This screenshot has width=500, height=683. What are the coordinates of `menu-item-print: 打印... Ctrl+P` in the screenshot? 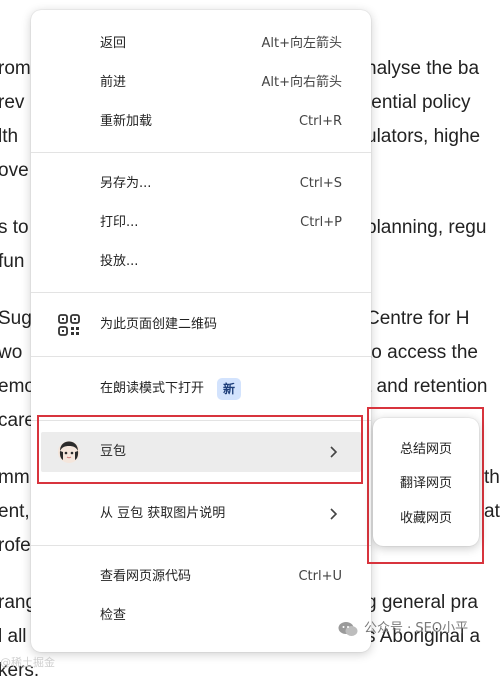 It's located at (201, 223).